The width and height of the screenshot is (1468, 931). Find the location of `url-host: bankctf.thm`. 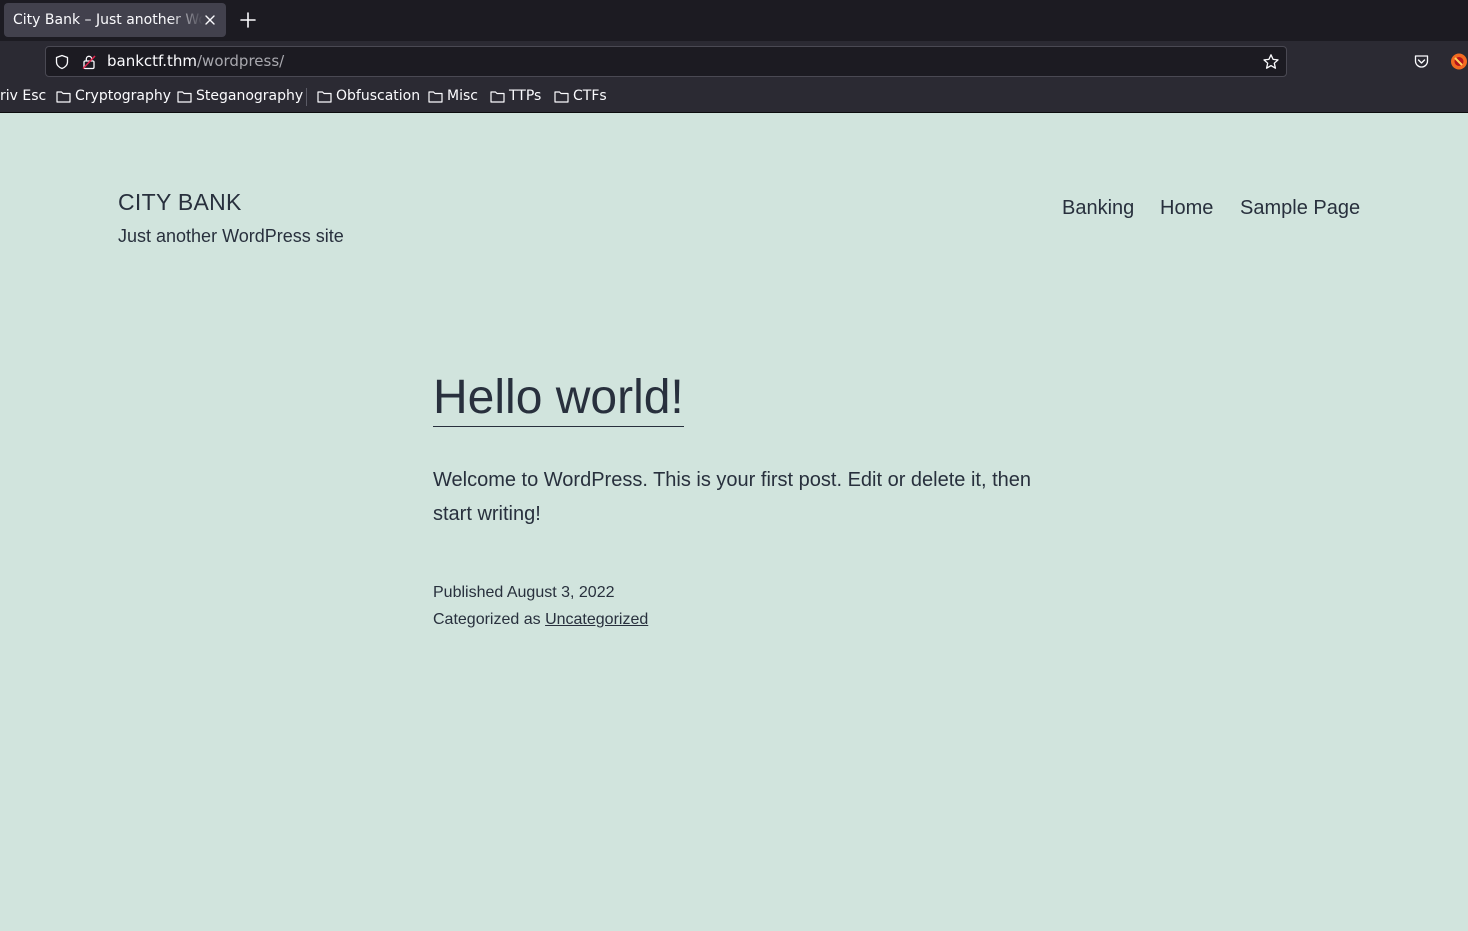

url-host: bankctf.thm is located at coordinates (152, 61).